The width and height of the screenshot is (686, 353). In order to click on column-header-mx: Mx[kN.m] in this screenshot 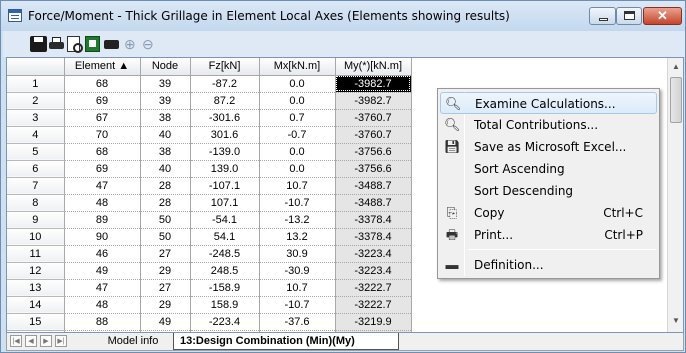, I will do `click(297, 67)`.